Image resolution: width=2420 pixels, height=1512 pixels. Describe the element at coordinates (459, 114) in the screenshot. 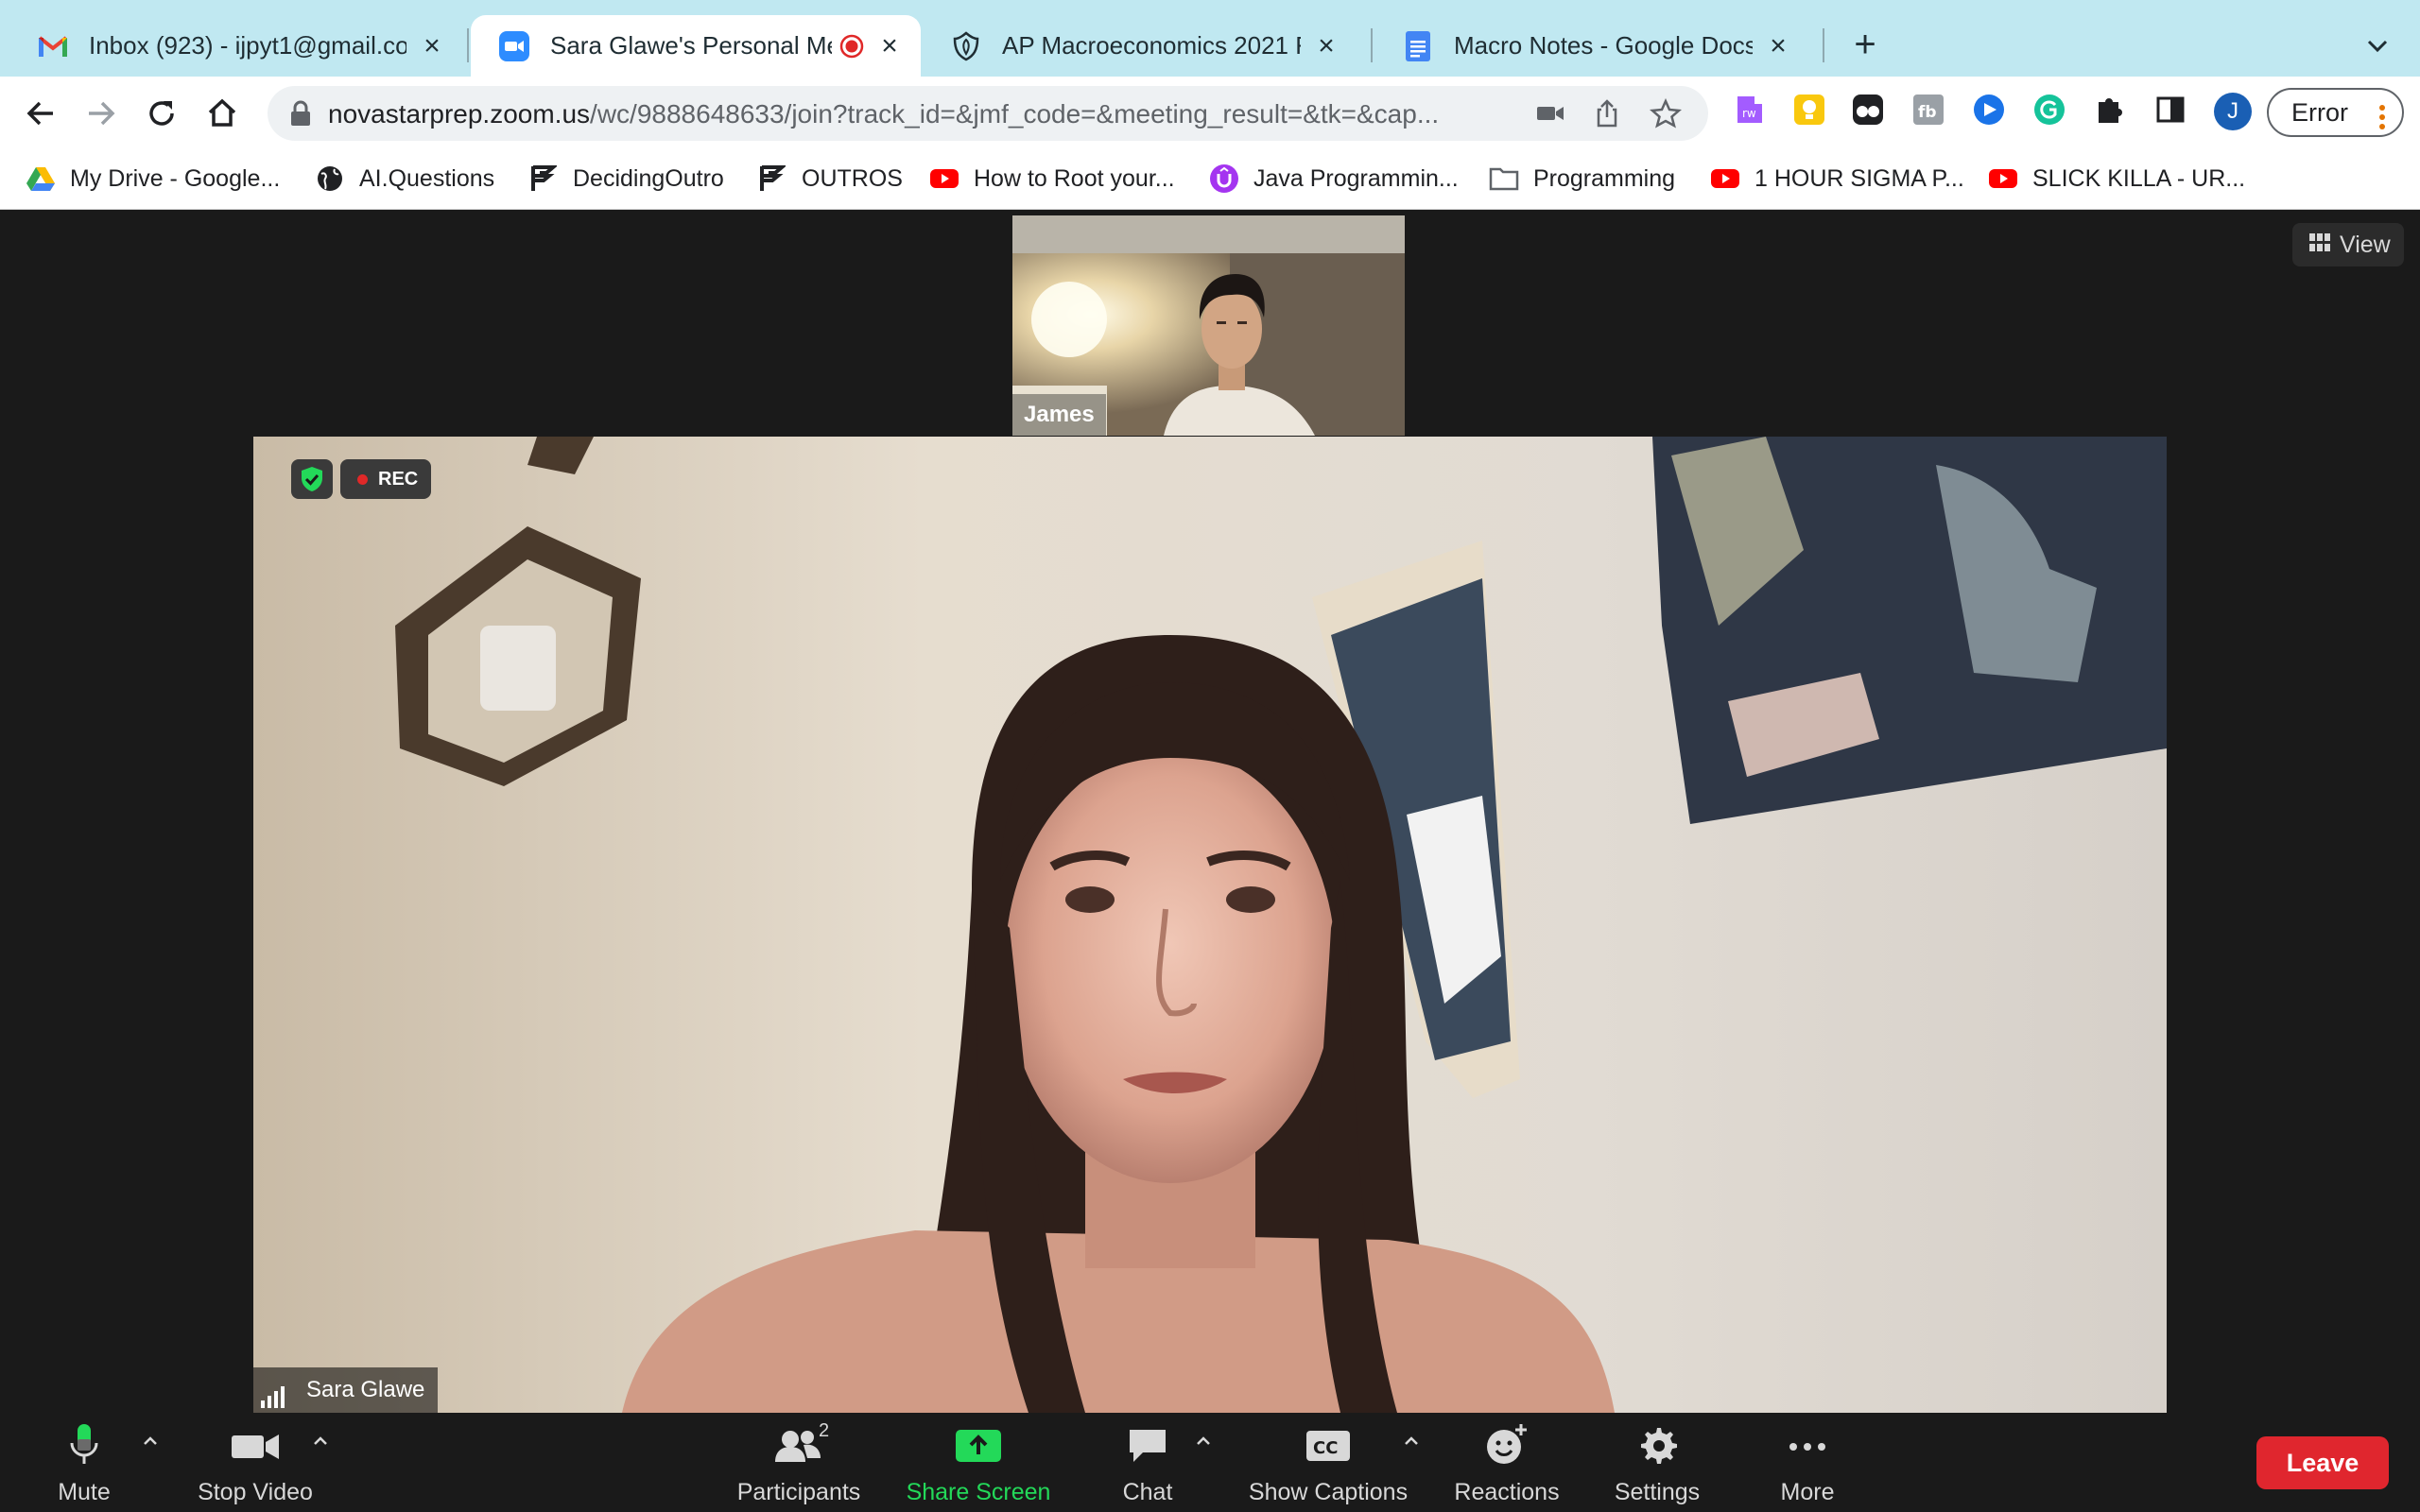

I see `url-host: novastarprep.zoom.us` at that location.